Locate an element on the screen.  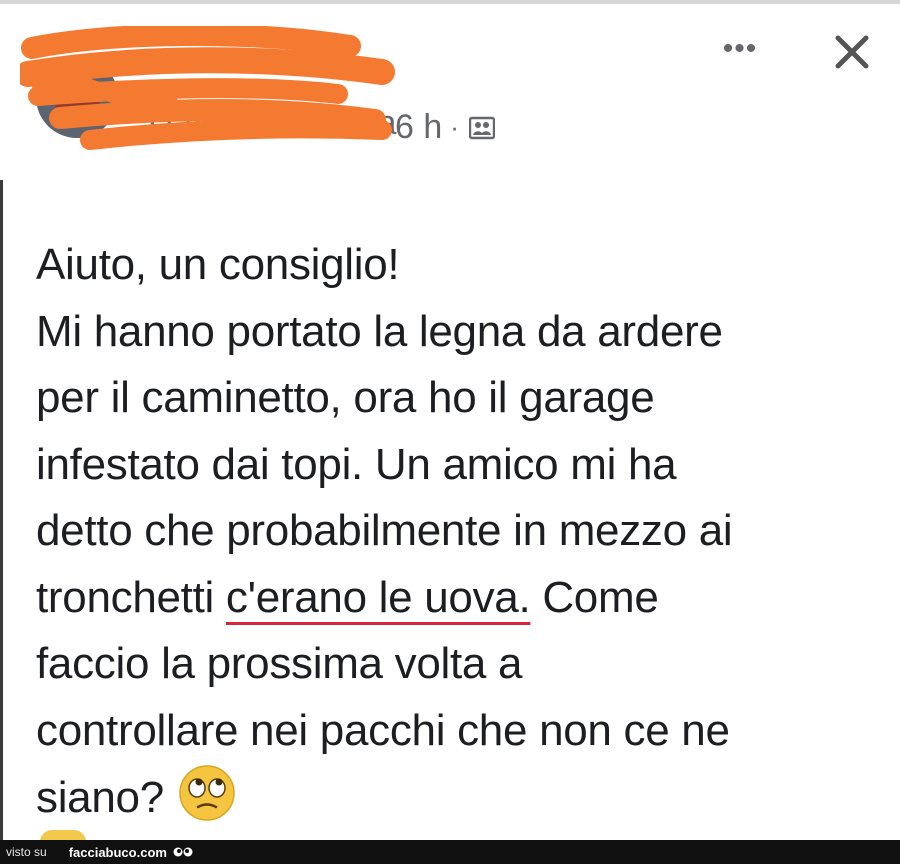
left-edge-border is located at coordinates (1, 510).